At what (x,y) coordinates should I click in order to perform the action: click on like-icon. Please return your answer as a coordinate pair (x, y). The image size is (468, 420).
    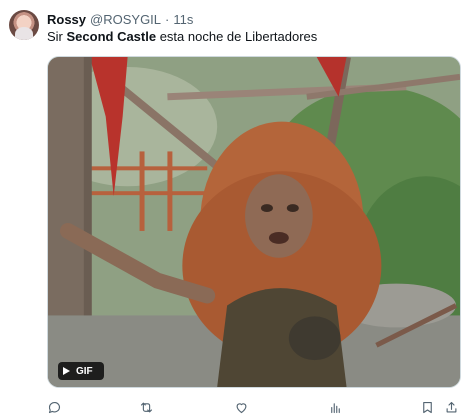
    Looking at the image, I should click on (241, 407).